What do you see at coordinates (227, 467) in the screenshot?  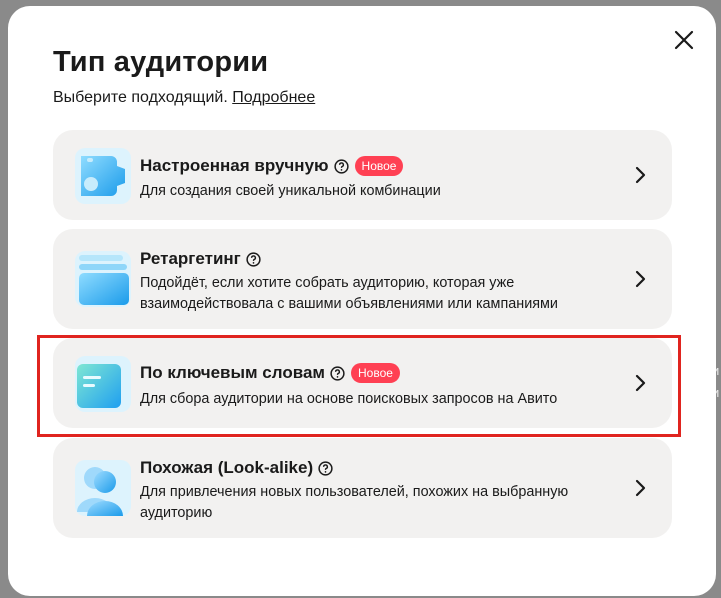 I see `option-title-text: Похожая (Look-alike)` at bounding box center [227, 467].